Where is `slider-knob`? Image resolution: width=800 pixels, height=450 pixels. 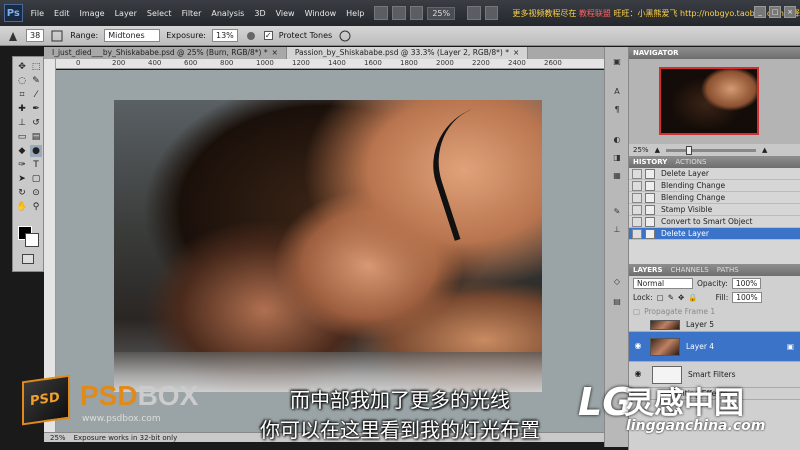
slider-knob is located at coordinates (688, 150).